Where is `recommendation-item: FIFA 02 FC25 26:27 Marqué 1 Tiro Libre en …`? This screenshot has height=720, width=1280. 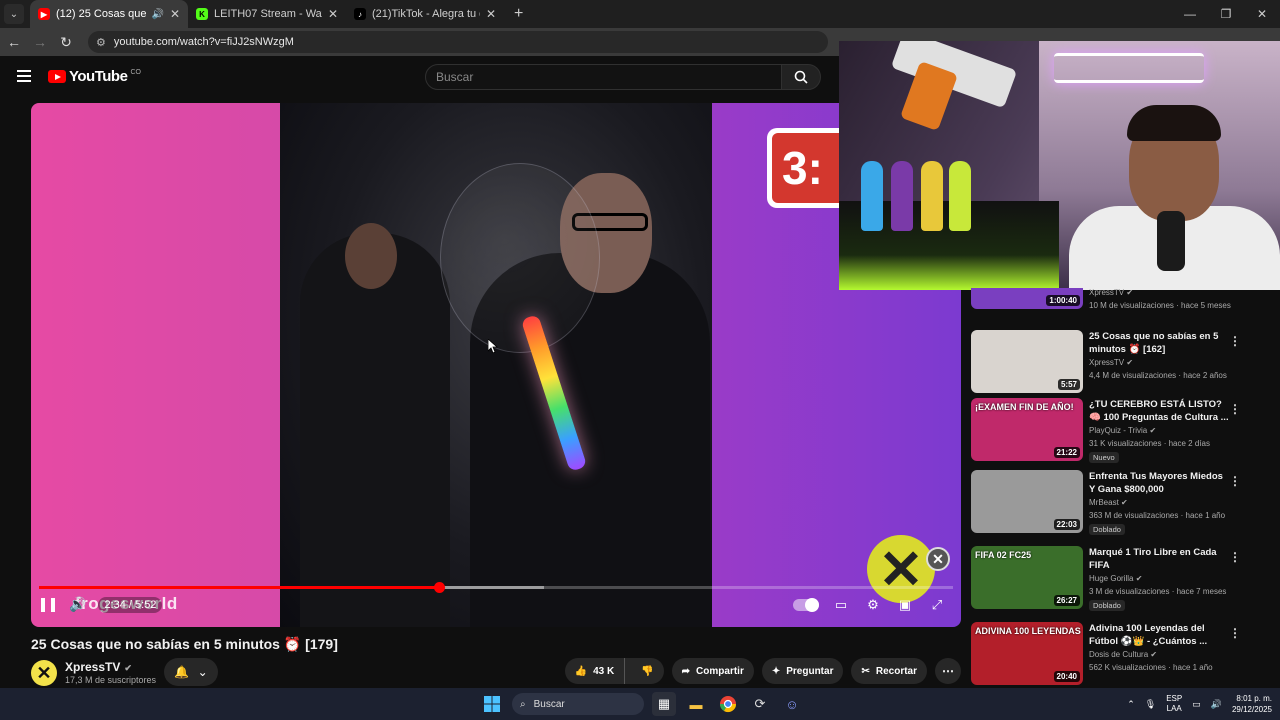
recommendation-item: FIFA 02 FC25 26:27 Marqué 1 Tiro Libre en … is located at coordinates (1121, 579).